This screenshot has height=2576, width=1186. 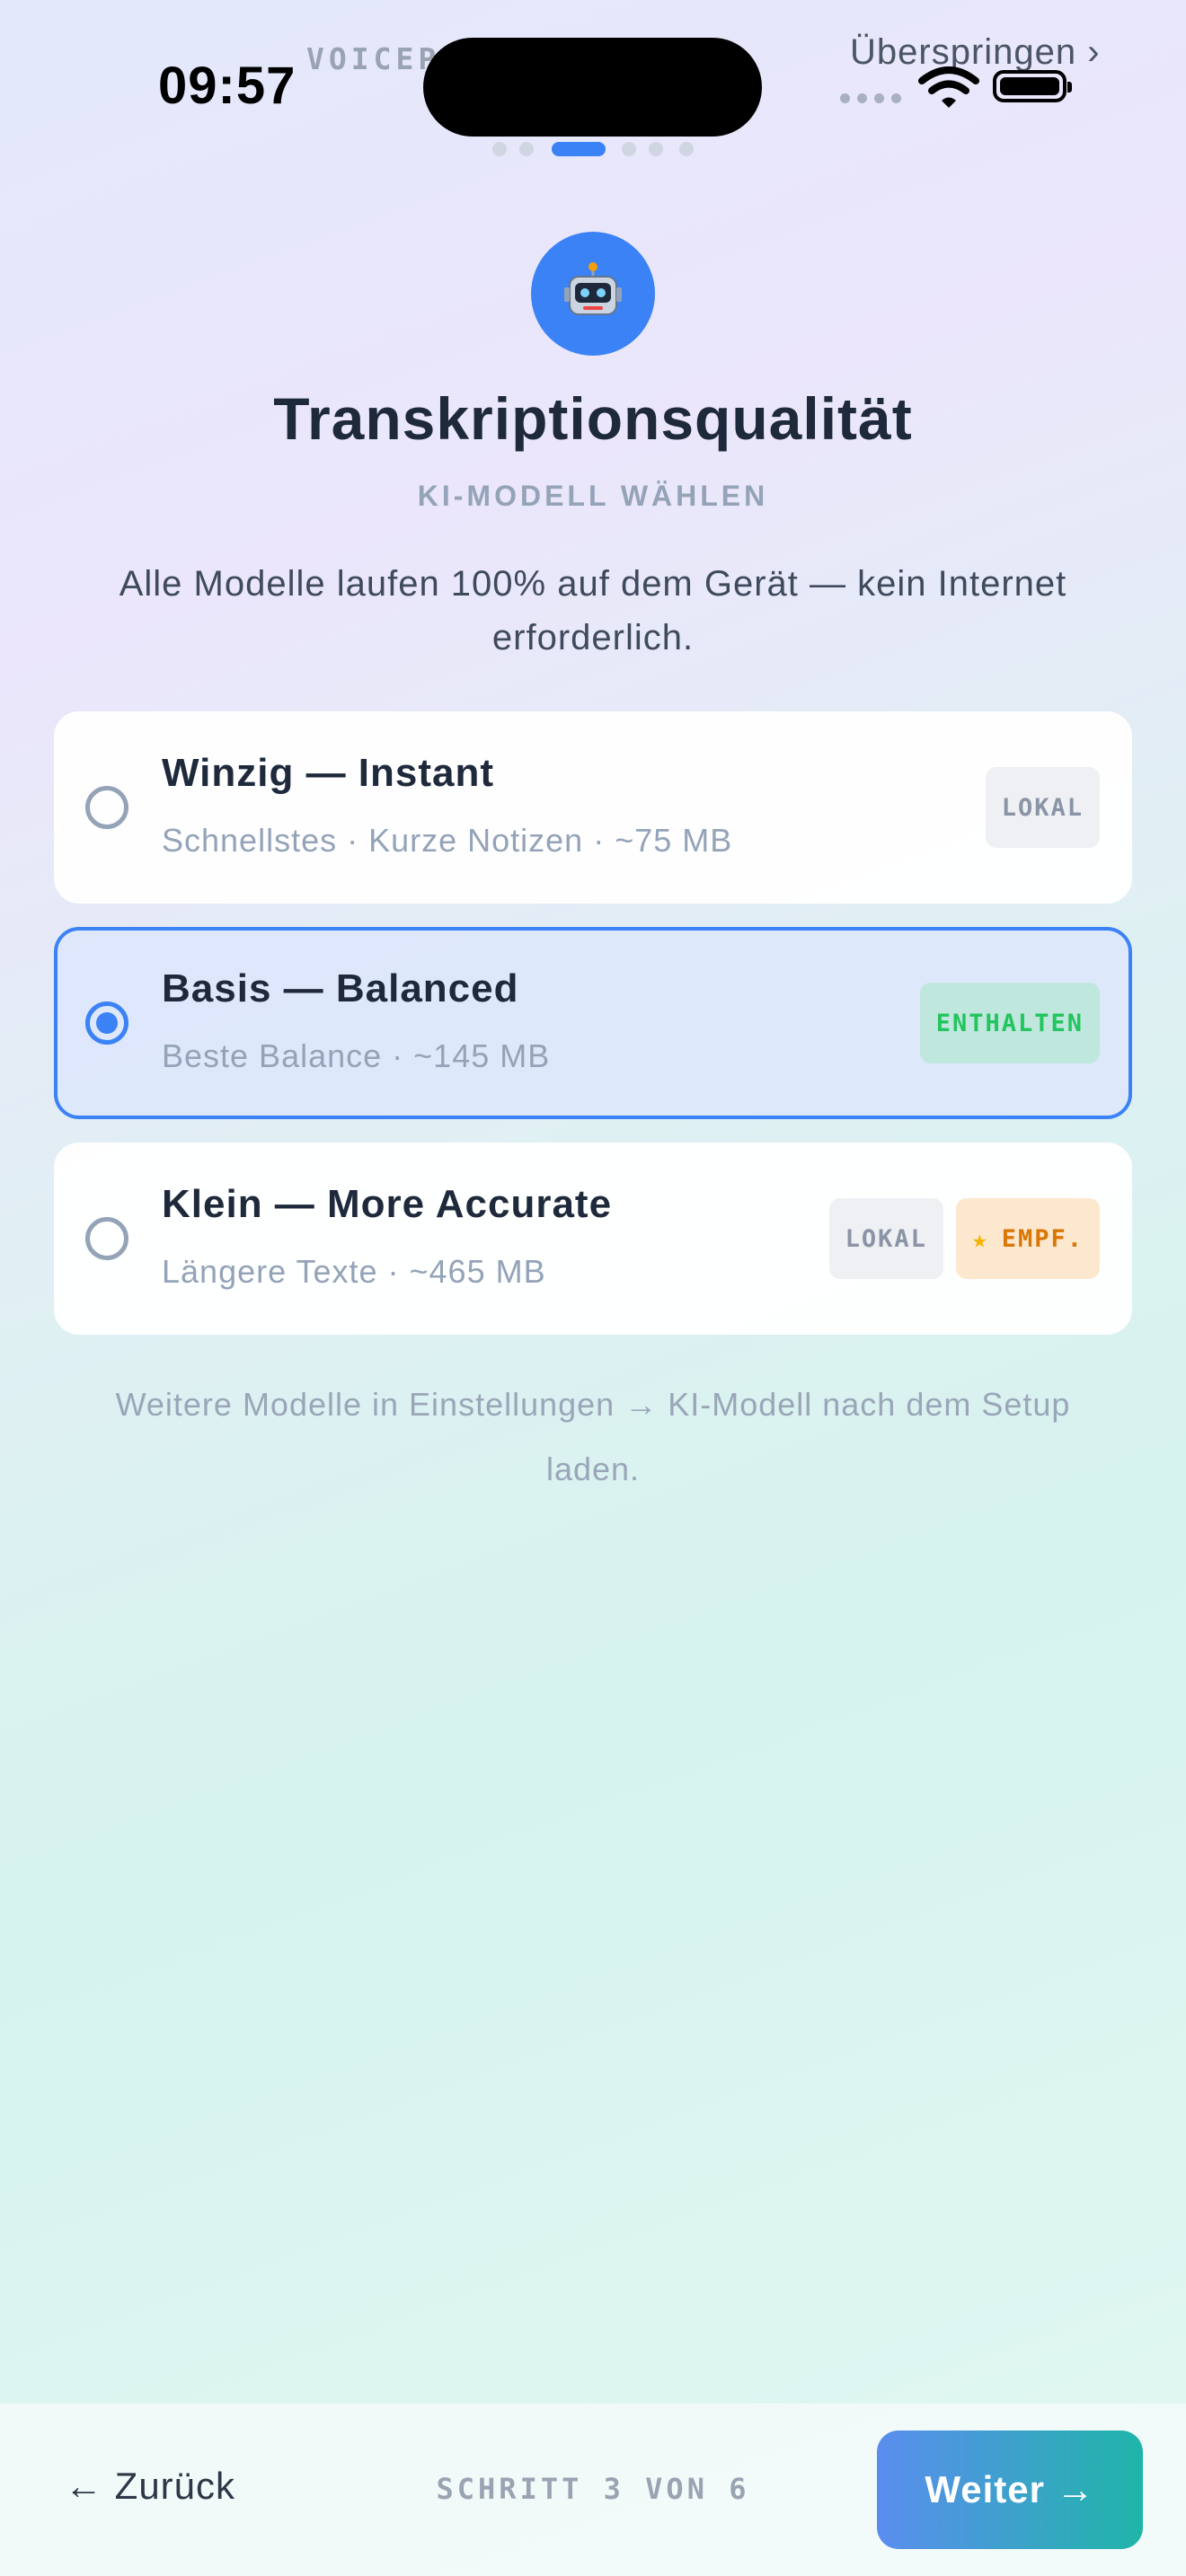 I want to click on onboarding-progress-dots, so click(x=593, y=149).